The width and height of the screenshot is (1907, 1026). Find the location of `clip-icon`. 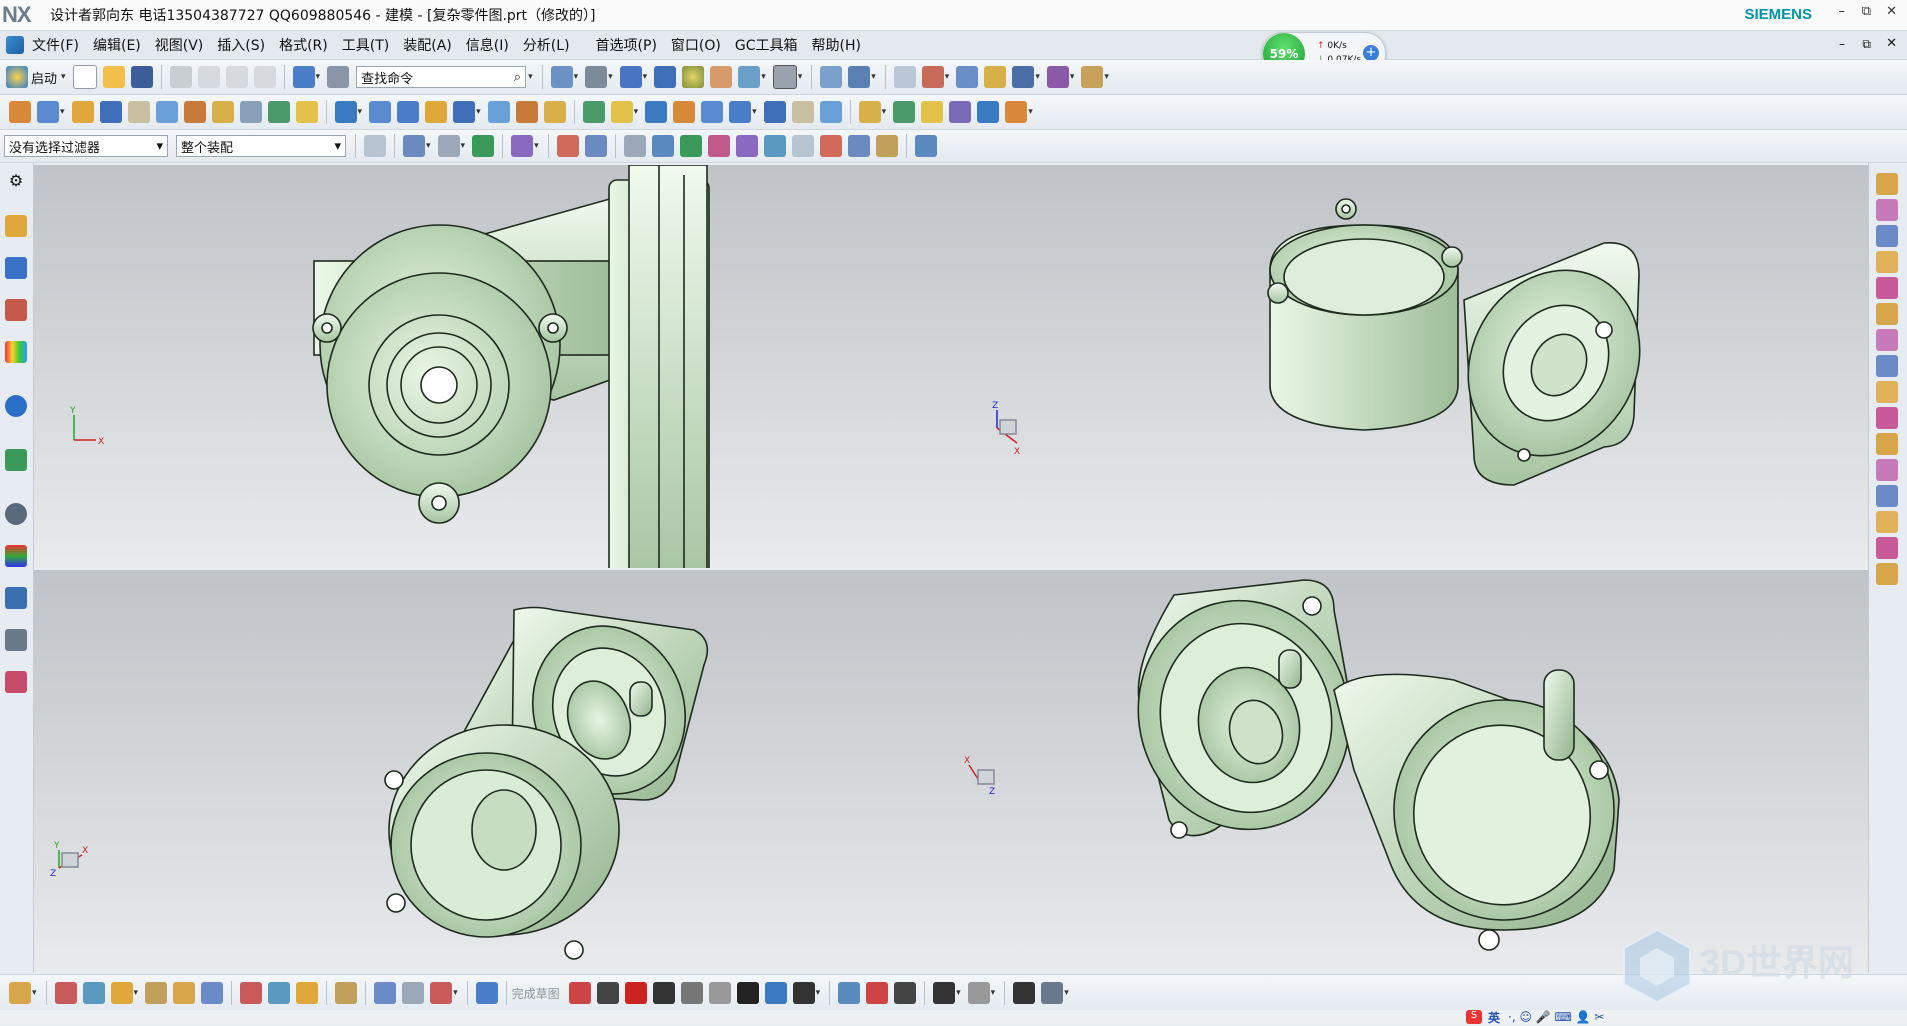

clip-icon is located at coordinates (859, 77).